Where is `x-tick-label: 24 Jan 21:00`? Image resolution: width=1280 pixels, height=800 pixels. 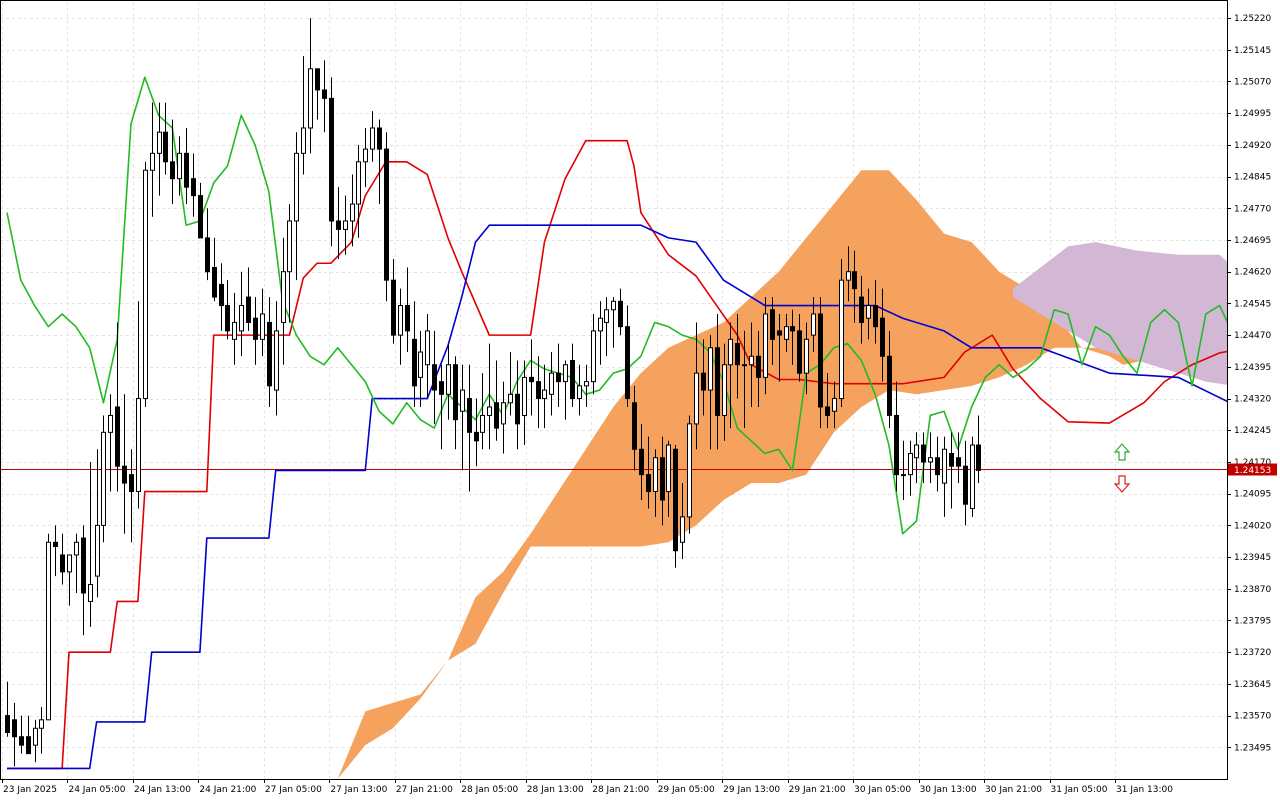 x-tick-label: 24 Jan 21:00 is located at coordinates (227, 790).